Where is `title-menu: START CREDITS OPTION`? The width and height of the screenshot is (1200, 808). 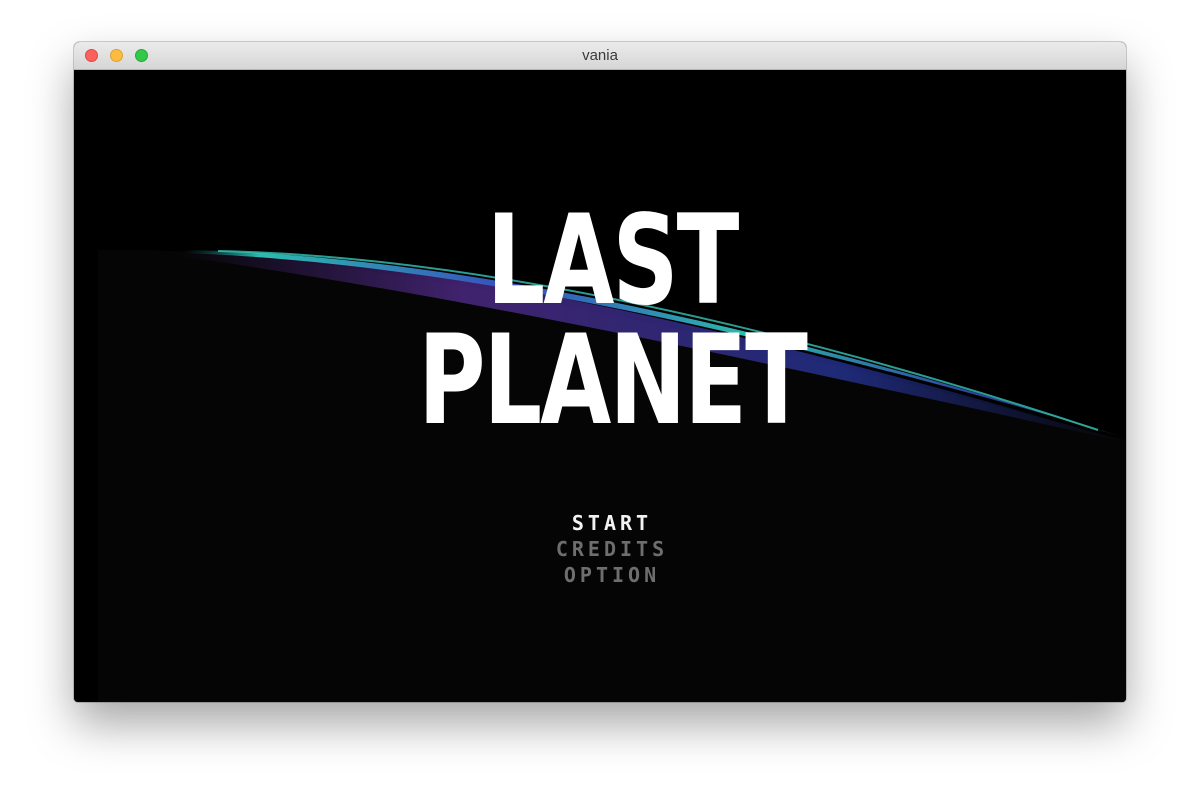 title-menu: START CREDITS OPTION is located at coordinates (612, 549).